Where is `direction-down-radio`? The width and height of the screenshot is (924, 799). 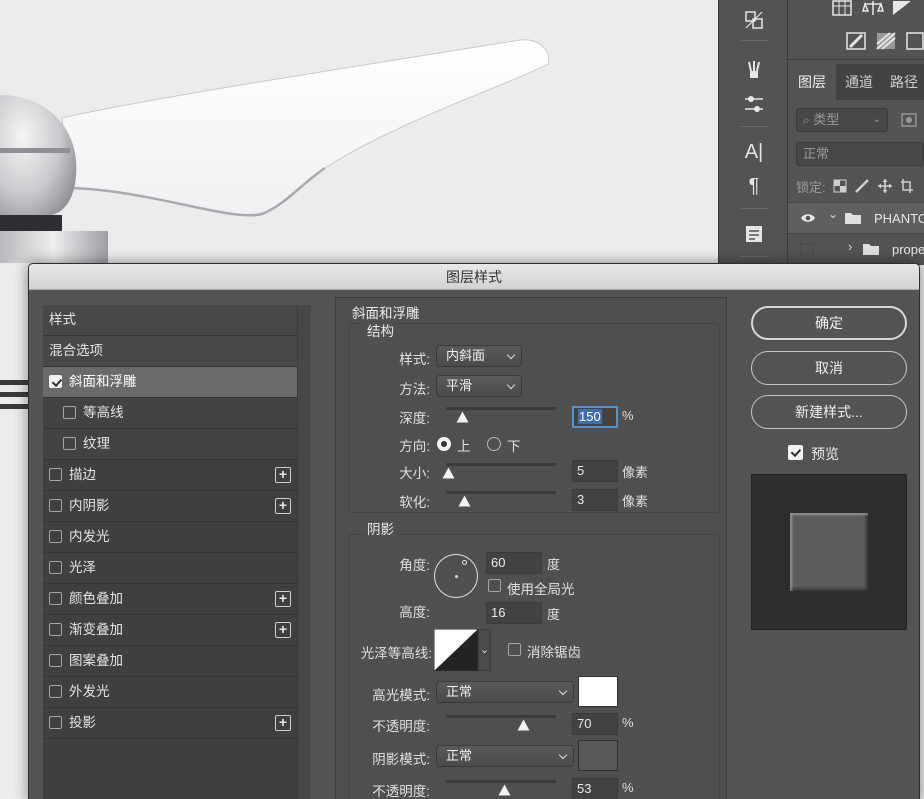 direction-down-radio is located at coordinates (494, 444).